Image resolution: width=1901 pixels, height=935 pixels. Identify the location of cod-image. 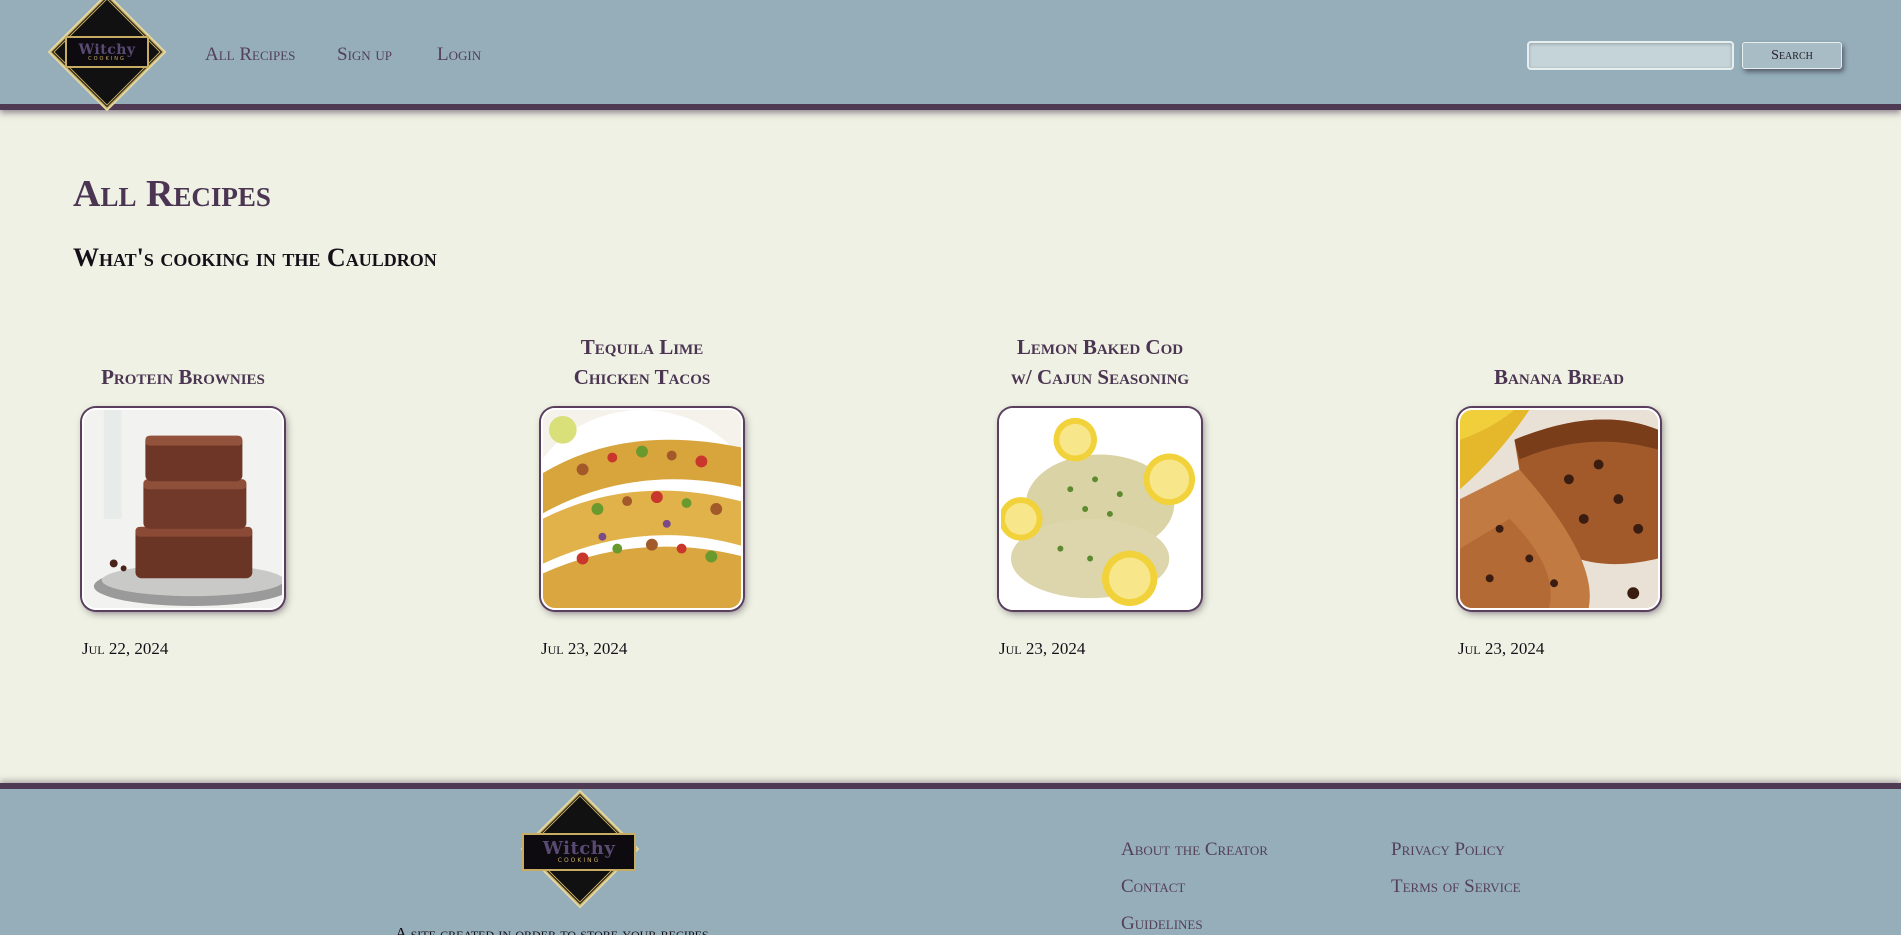
(1100, 509).